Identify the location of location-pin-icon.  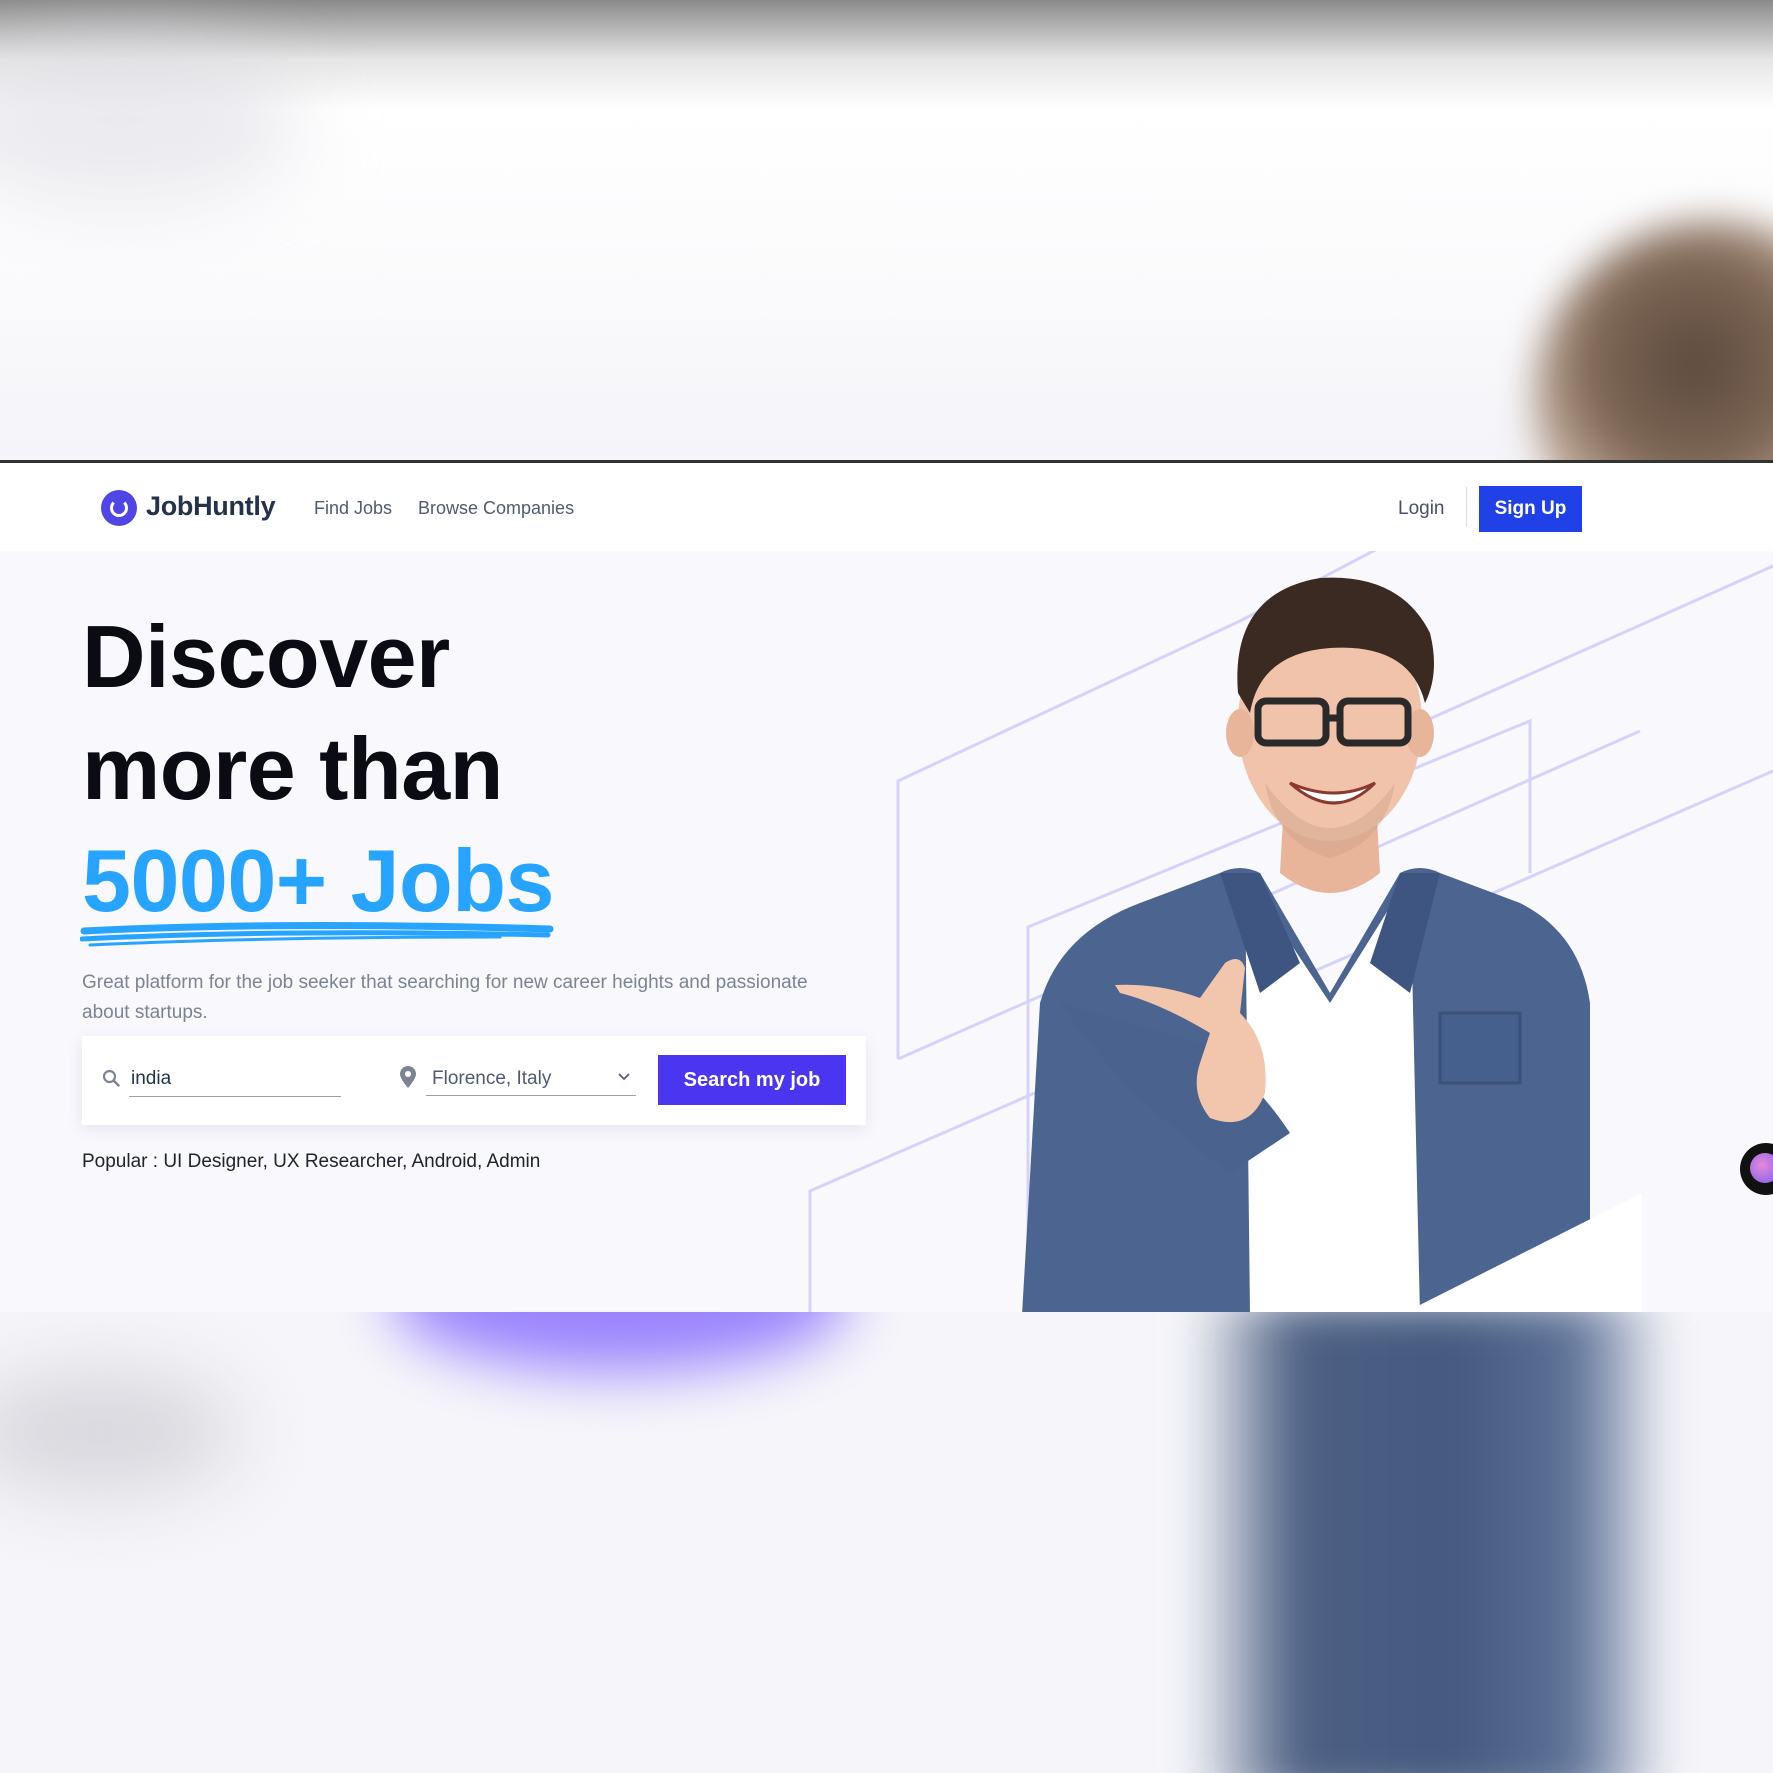
(408, 1077).